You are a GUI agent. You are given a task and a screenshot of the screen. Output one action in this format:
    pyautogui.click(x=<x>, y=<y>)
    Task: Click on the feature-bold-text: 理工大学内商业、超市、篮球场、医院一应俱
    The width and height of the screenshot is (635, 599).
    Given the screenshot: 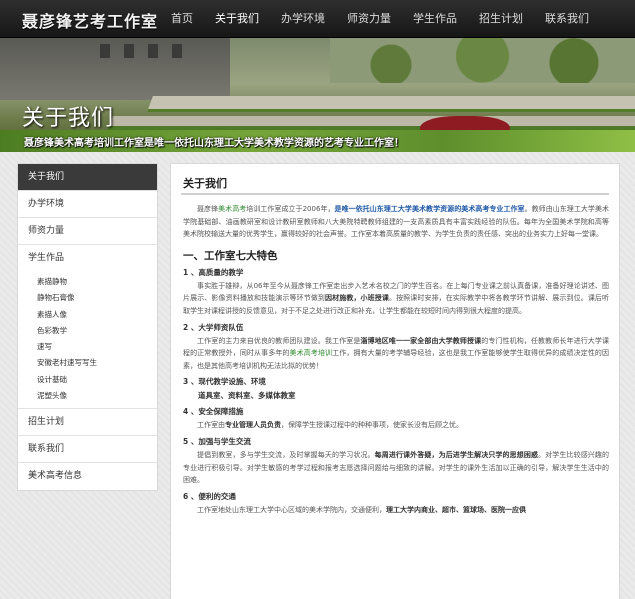 What is the action you would take?
    pyautogui.click(x=456, y=509)
    